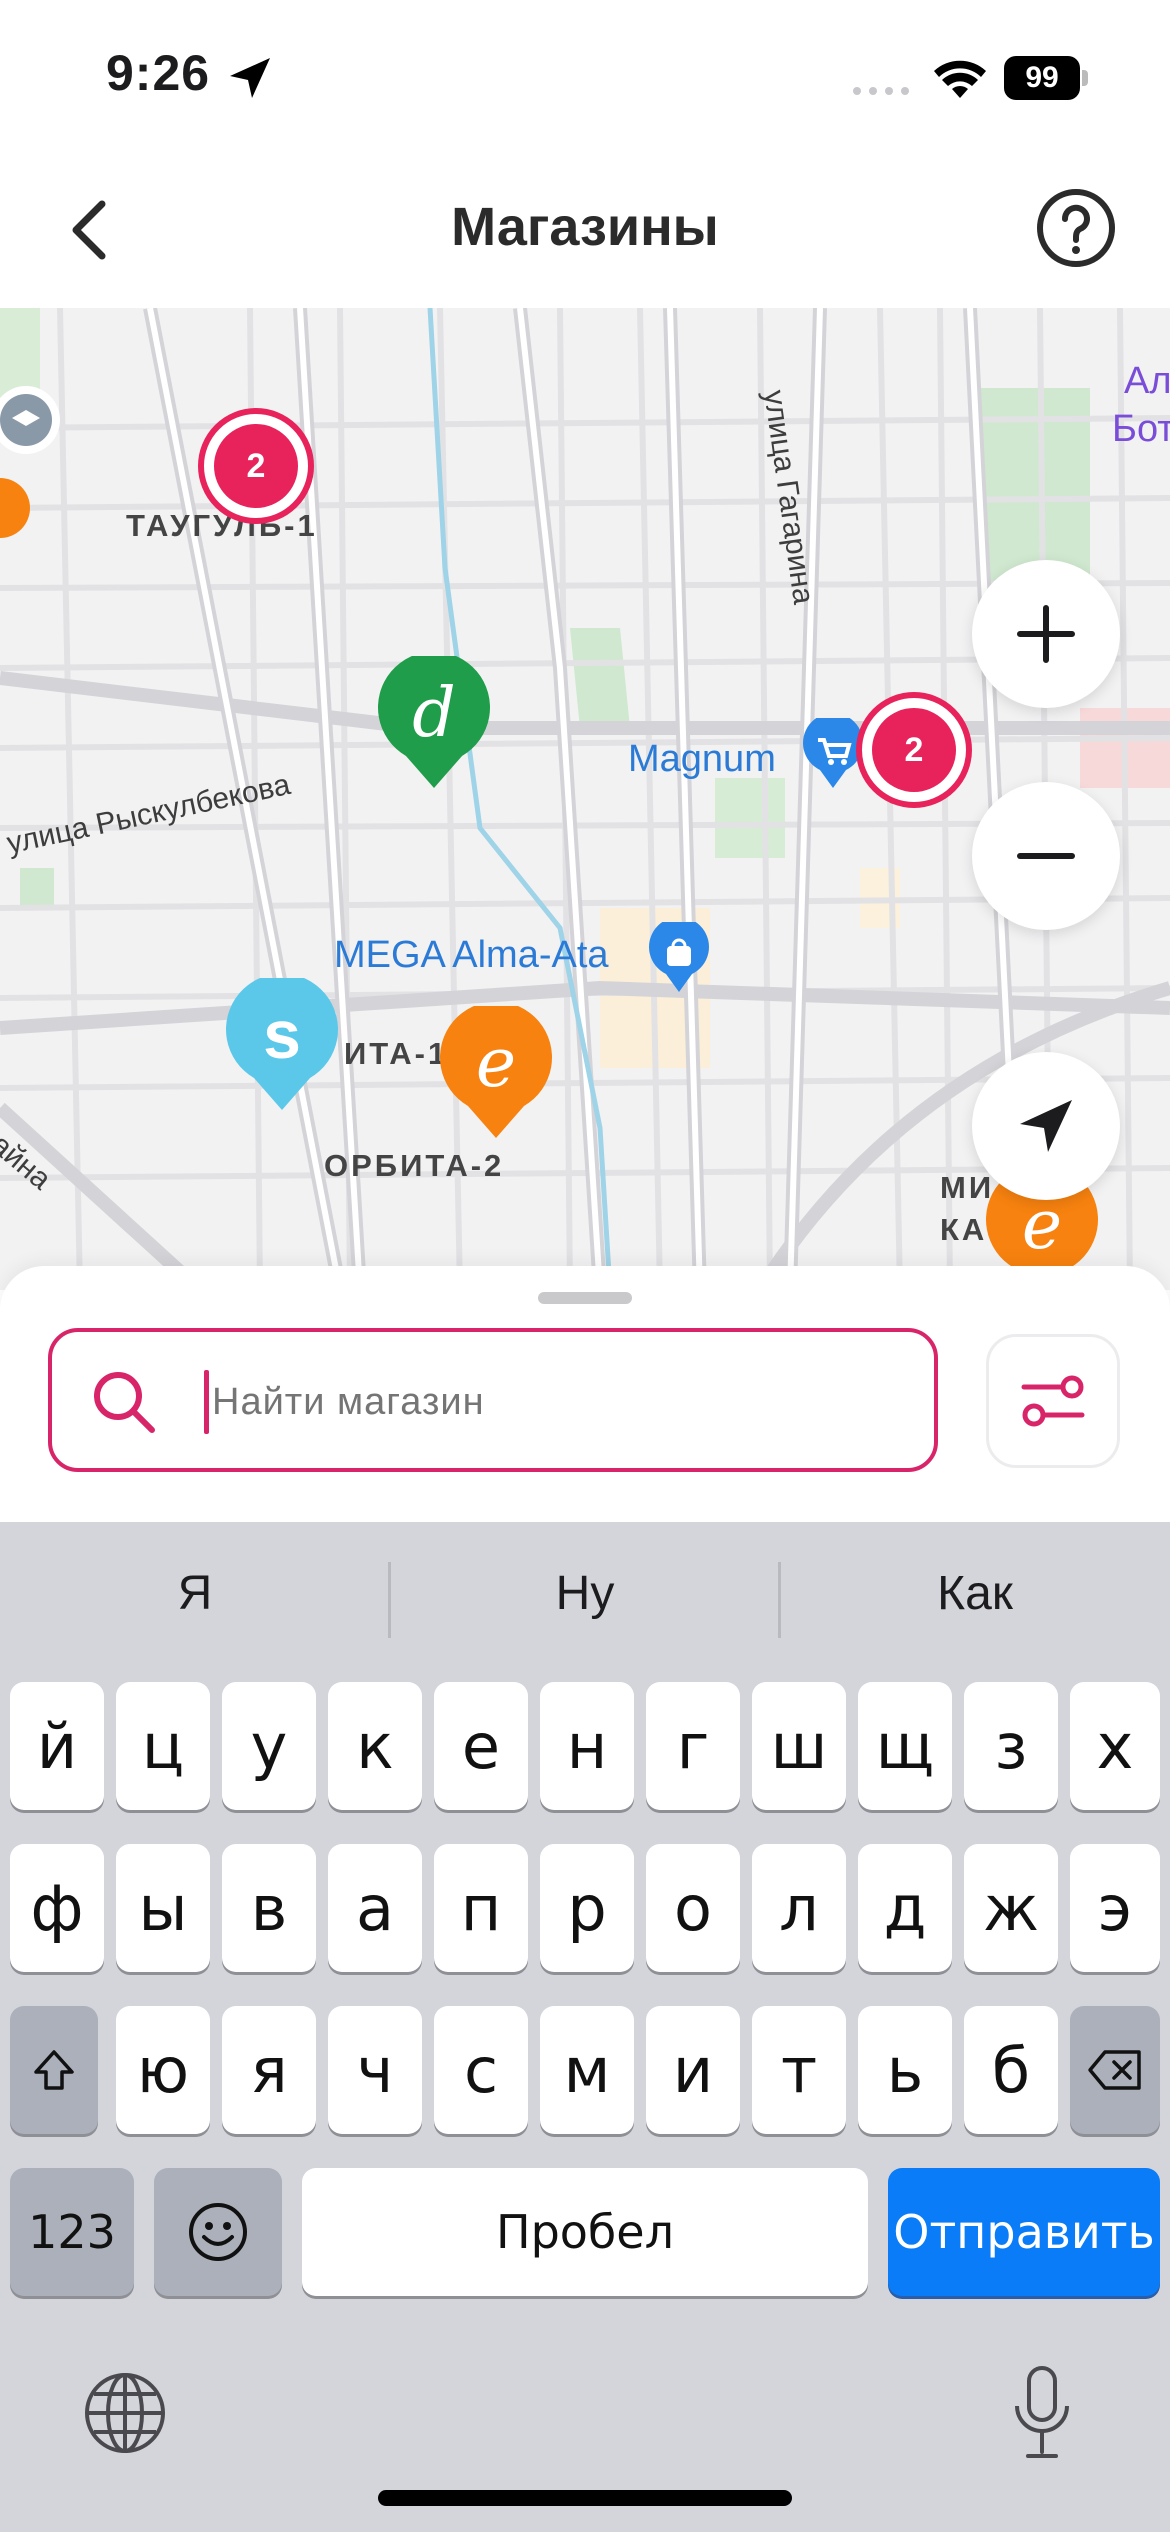  What do you see at coordinates (434, 713) in the screenshot?
I see `store-pin-letter: d` at bounding box center [434, 713].